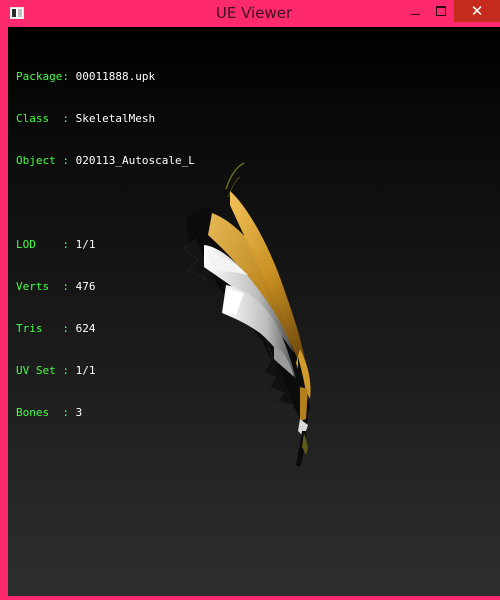  Describe the element at coordinates (252, 13) in the screenshot. I see `title-bar: UE Viewer ✕` at that location.